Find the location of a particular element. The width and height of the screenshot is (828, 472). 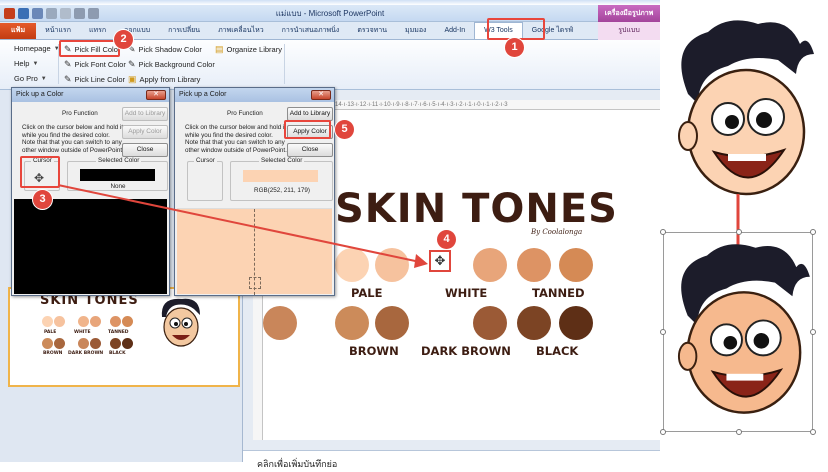

highlight-w3-tools is located at coordinates (516, 29).